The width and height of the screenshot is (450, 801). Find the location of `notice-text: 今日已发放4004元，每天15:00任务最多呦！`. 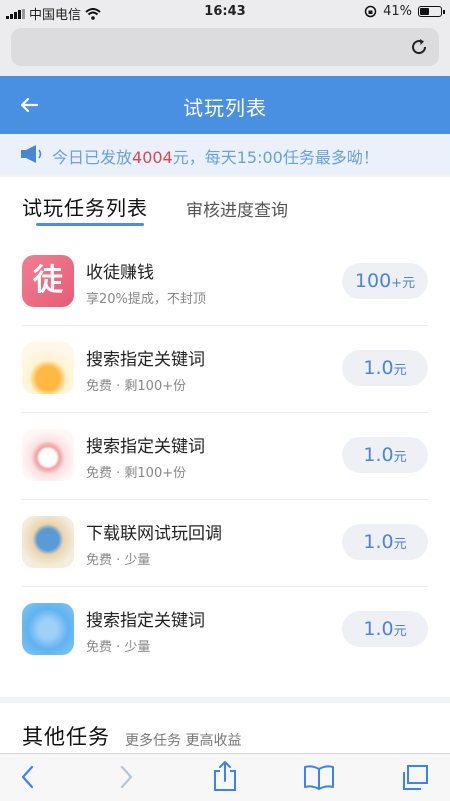

notice-text: 今日已发放4004元，每天15:00任务最多呦！ is located at coordinates (215, 156).